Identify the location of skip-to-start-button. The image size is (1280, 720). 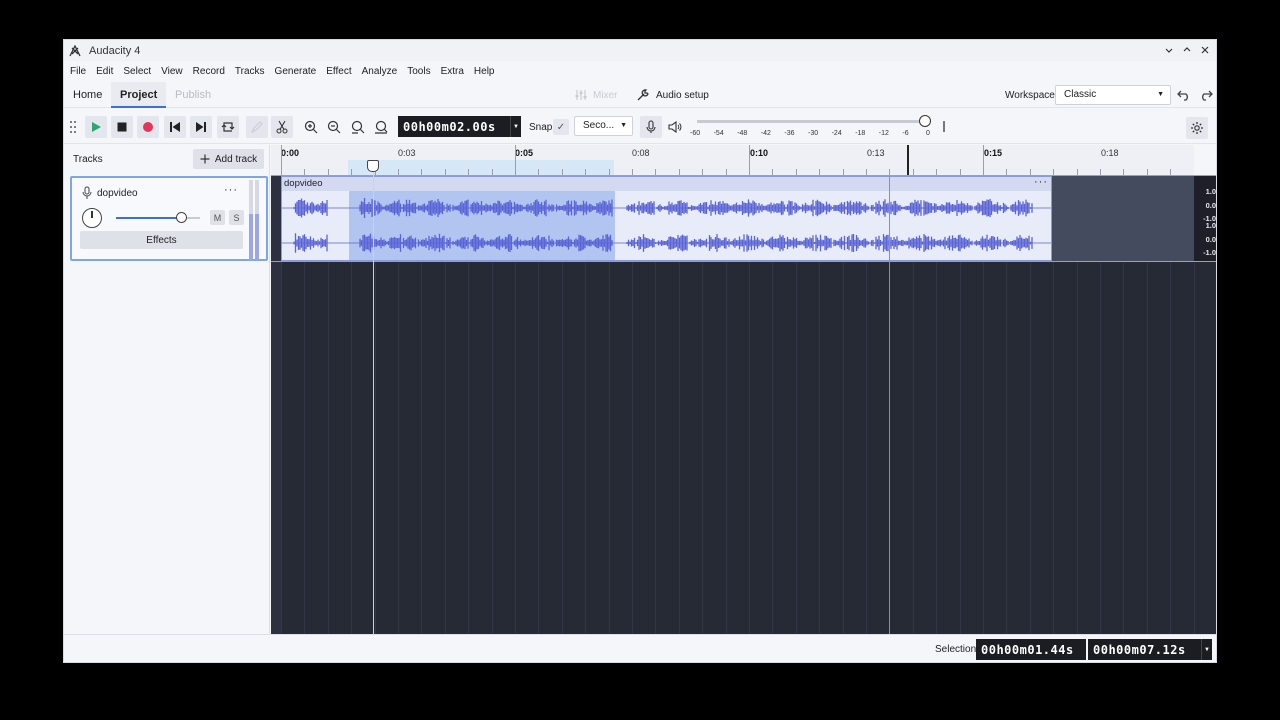
(175, 127).